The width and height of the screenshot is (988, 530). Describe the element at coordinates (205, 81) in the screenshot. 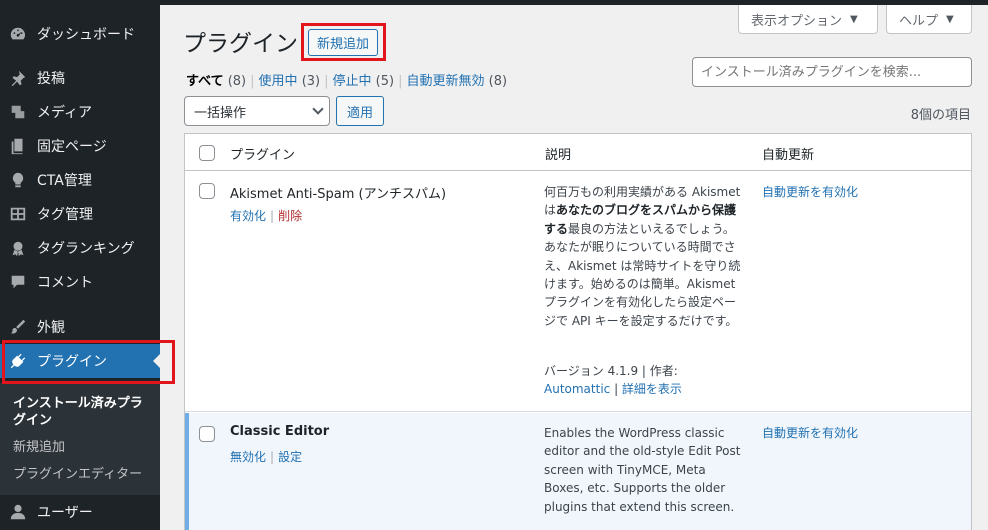

I see `filter-all: すべて` at that location.